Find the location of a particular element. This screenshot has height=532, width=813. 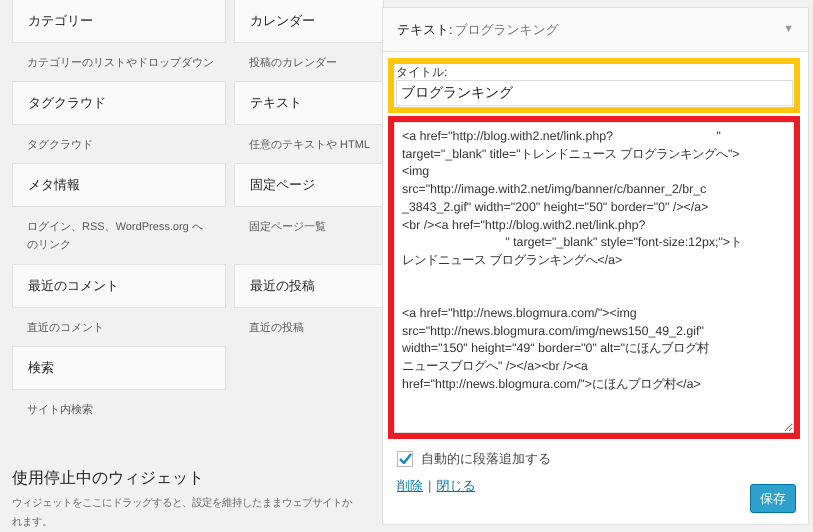

section-heading: 使用停止中のウィジェット is located at coordinates (108, 478).